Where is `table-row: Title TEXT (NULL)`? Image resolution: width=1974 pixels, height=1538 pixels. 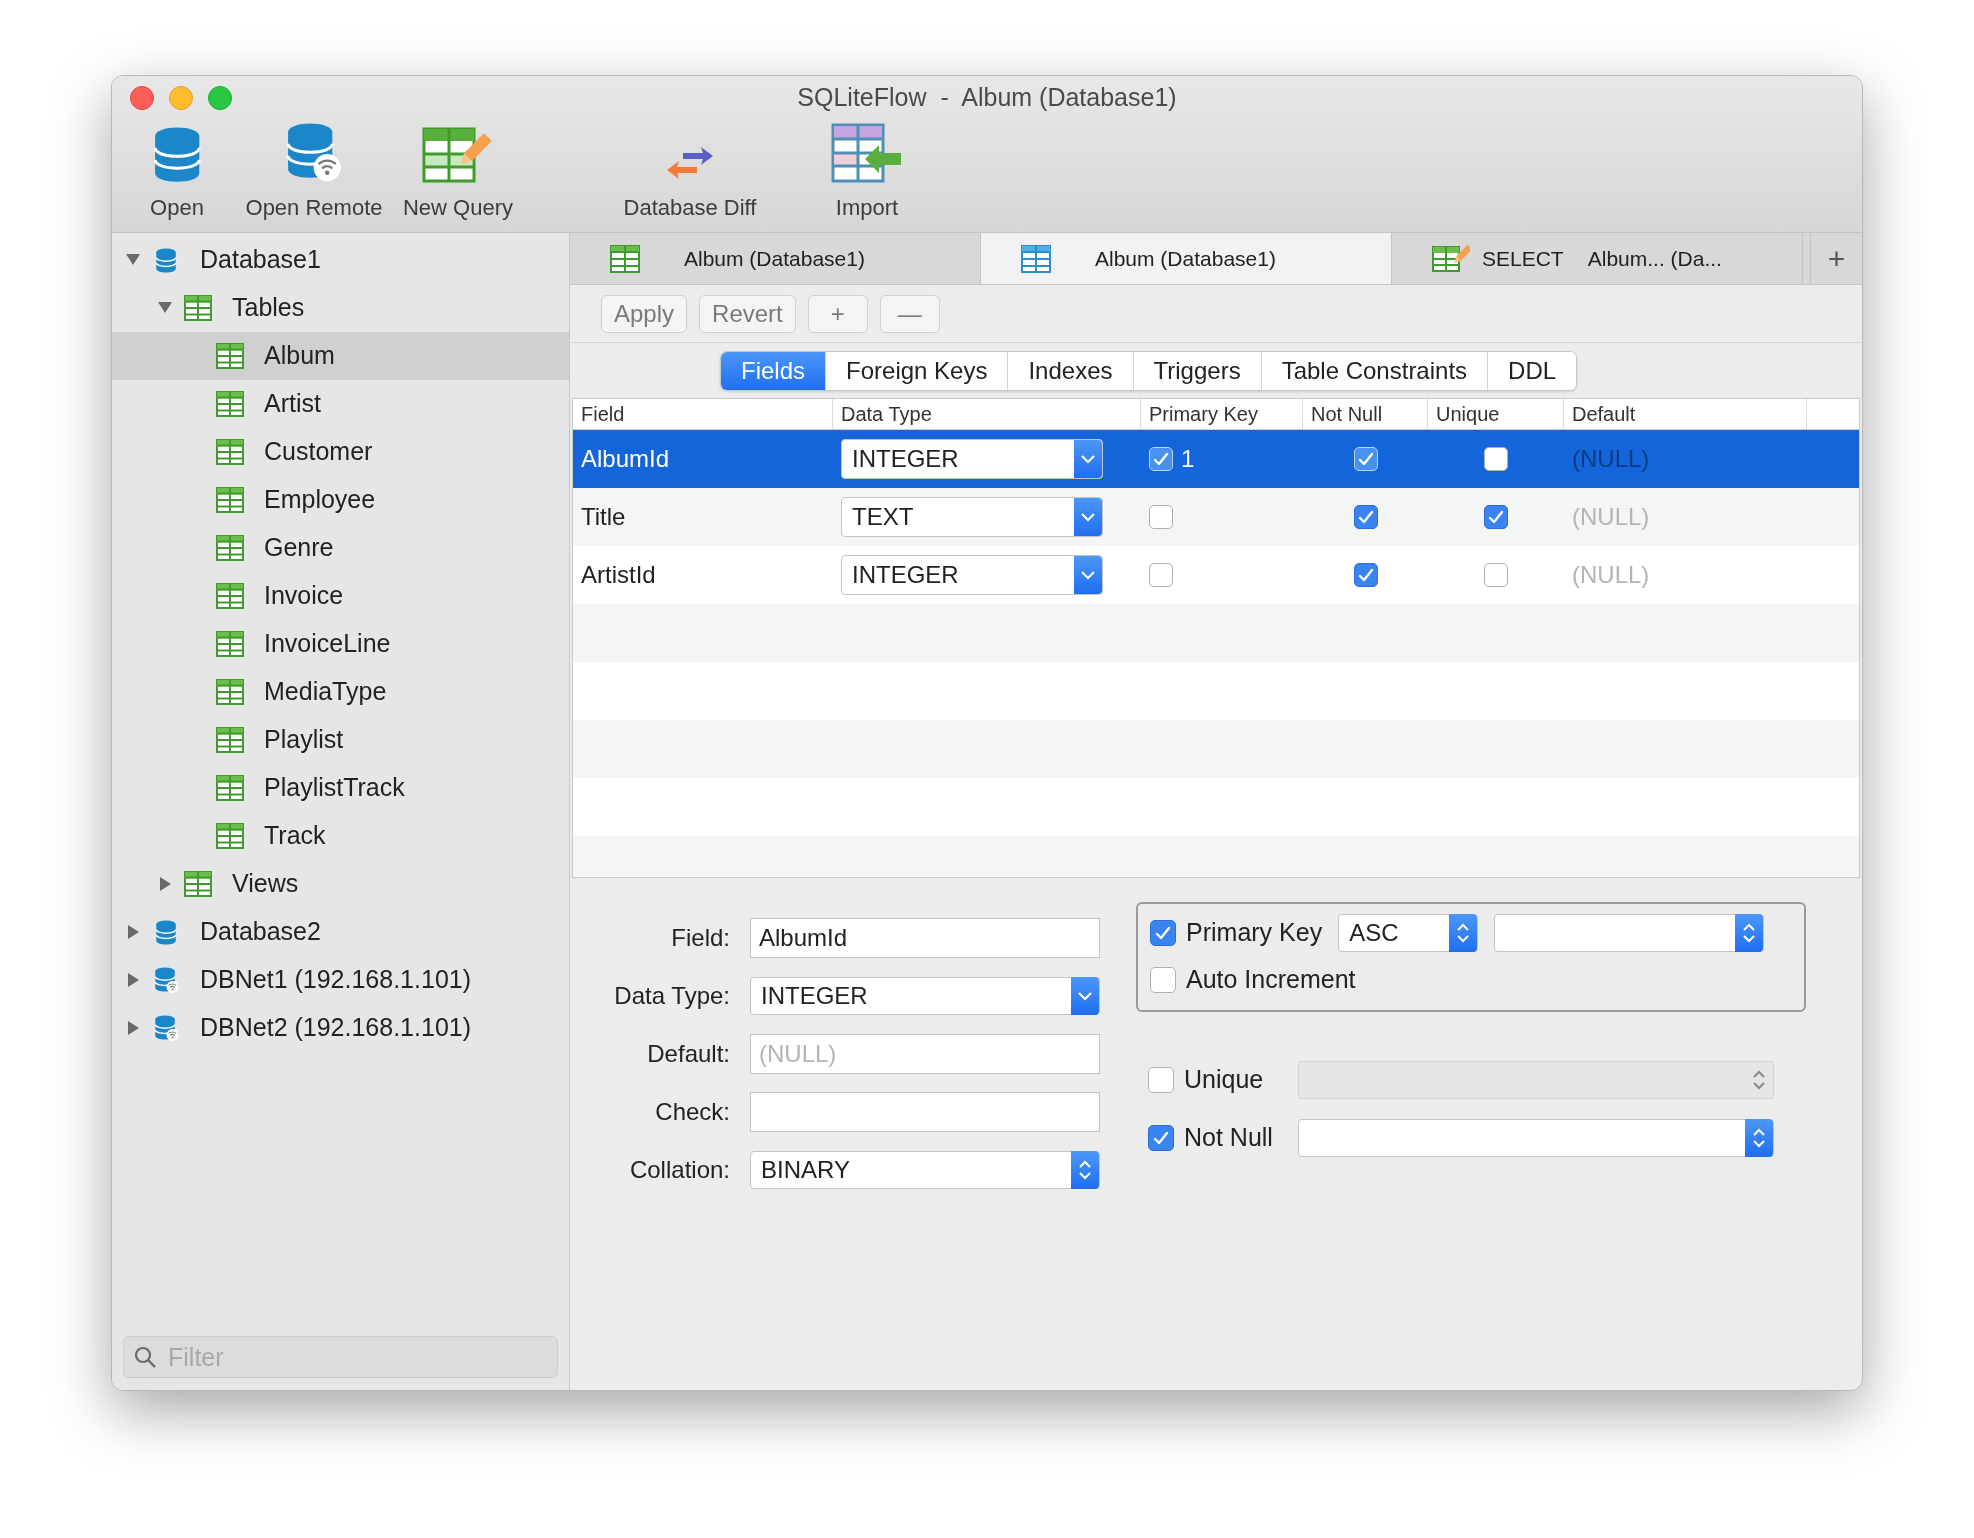 table-row: Title TEXT (NULL) is located at coordinates (1216, 517).